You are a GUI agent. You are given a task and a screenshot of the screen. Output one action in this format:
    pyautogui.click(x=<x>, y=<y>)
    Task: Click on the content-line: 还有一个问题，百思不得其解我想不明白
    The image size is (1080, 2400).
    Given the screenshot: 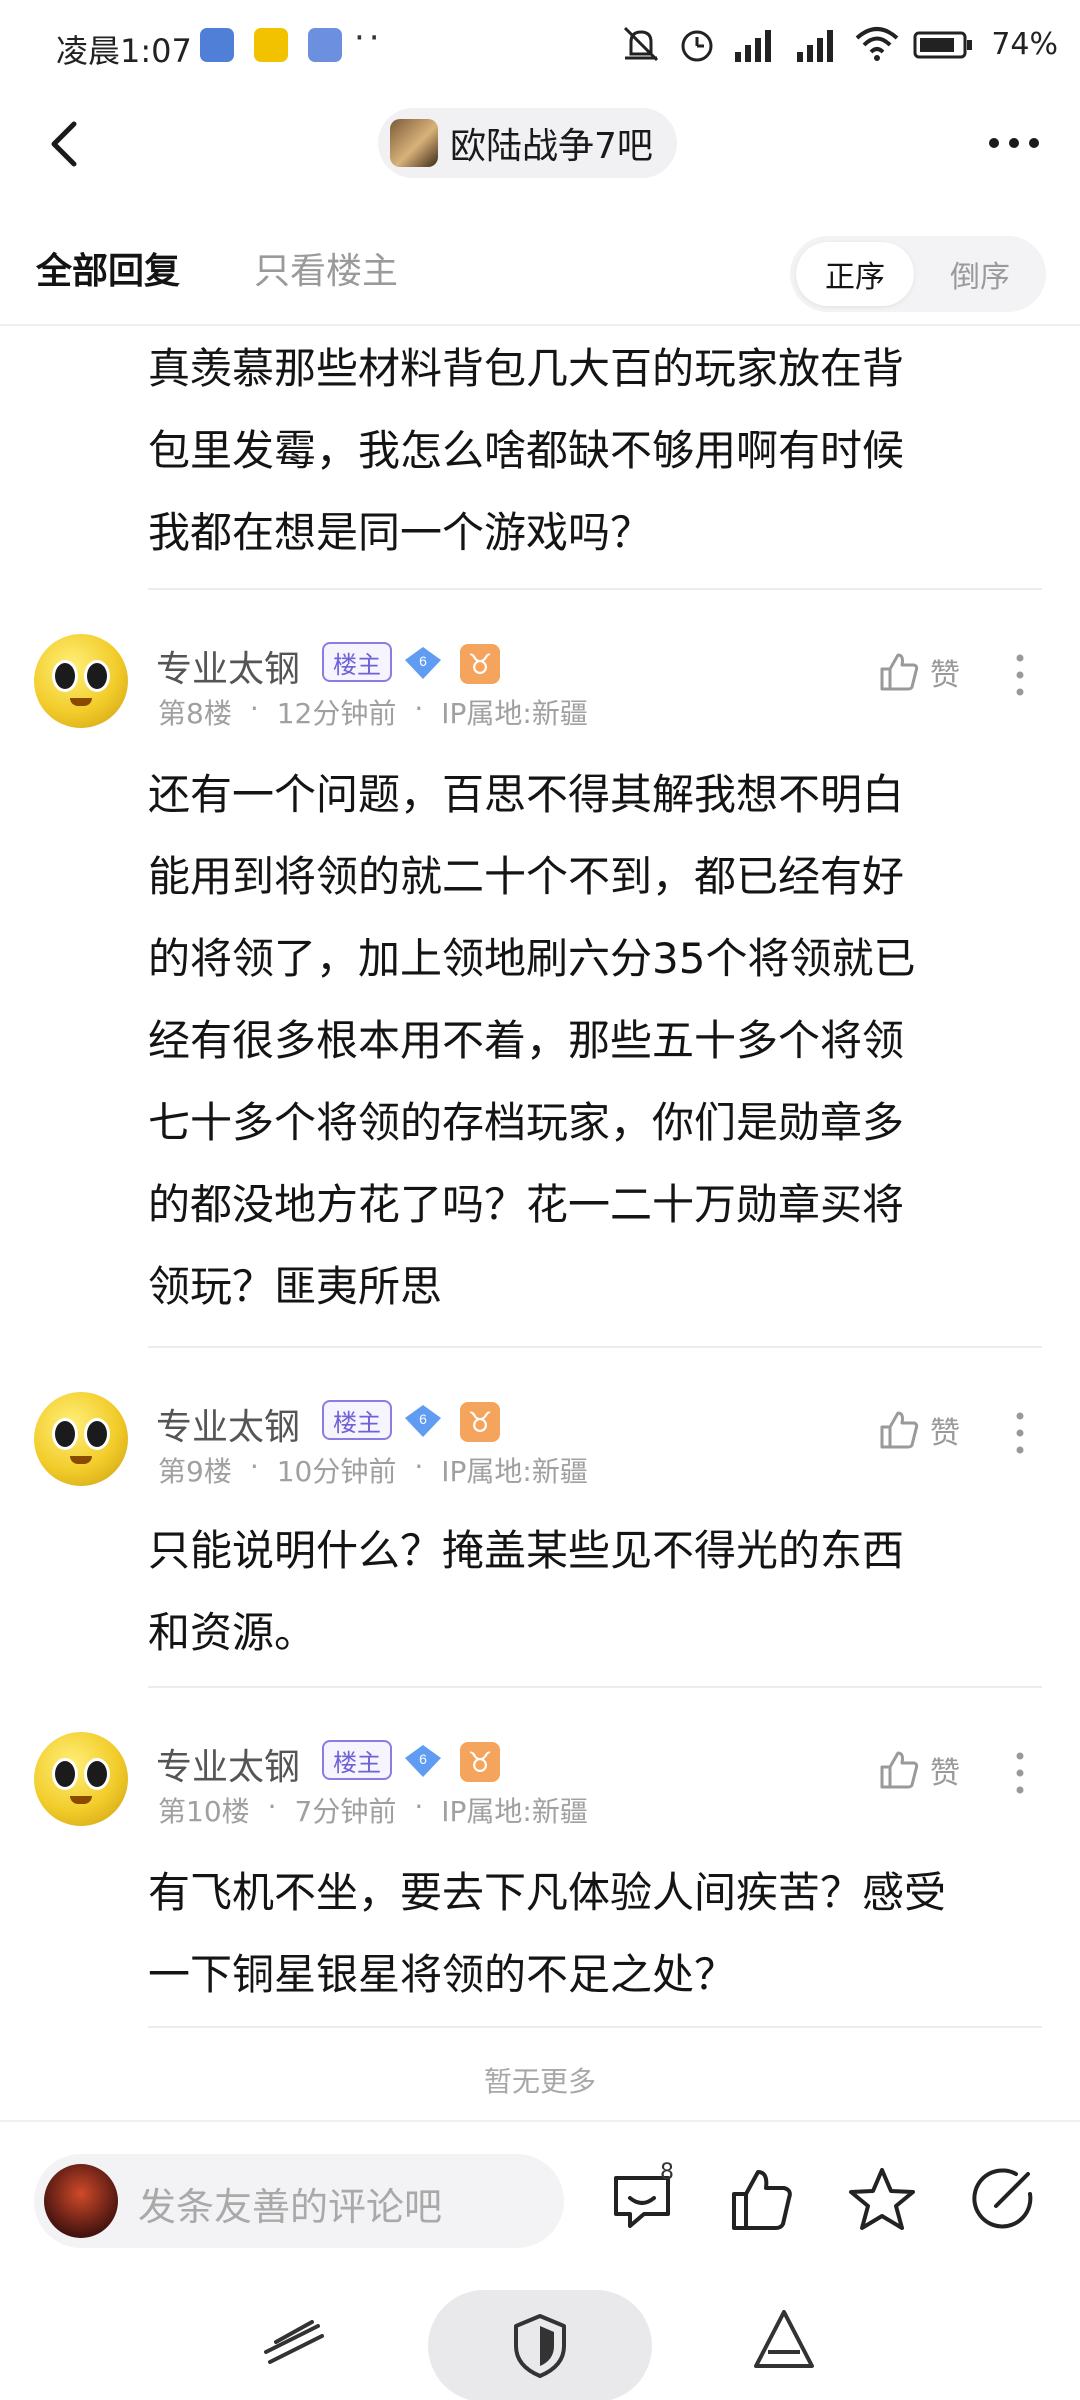 What is the action you would take?
    pyautogui.click(x=526, y=794)
    